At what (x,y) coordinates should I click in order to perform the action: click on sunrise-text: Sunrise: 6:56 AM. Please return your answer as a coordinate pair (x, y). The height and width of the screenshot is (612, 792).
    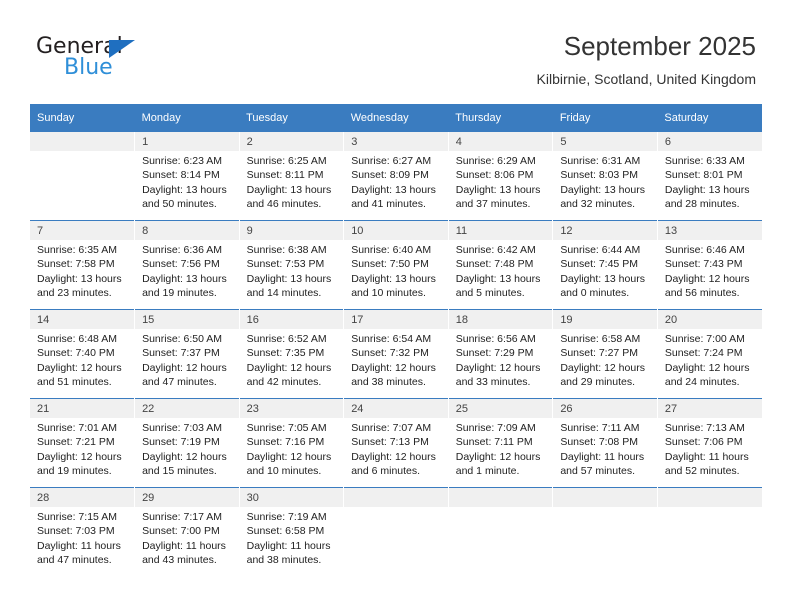
    Looking at the image, I should click on (495, 339).